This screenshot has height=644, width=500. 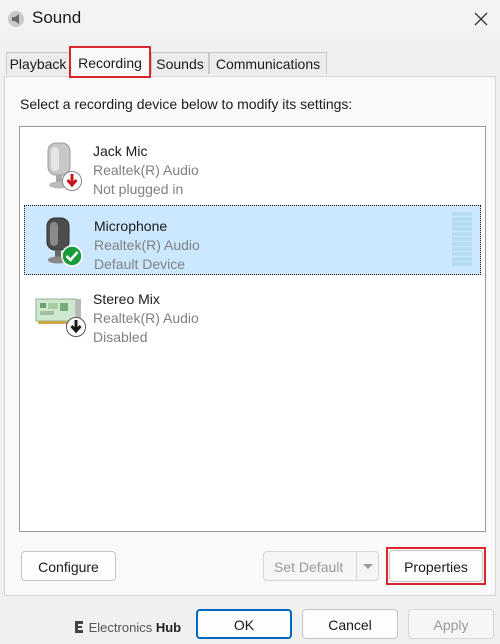 What do you see at coordinates (72, 256) in the screenshot?
I see `green-check-badge` at bounding box center [72, 256].